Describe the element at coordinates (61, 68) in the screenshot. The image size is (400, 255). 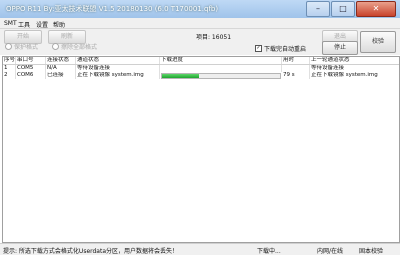
I see `cell-conn: N/A` at that location.